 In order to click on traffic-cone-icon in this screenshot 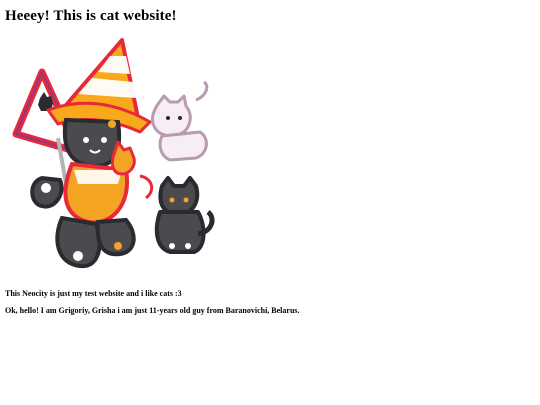, I will do `click(99, 86)`.